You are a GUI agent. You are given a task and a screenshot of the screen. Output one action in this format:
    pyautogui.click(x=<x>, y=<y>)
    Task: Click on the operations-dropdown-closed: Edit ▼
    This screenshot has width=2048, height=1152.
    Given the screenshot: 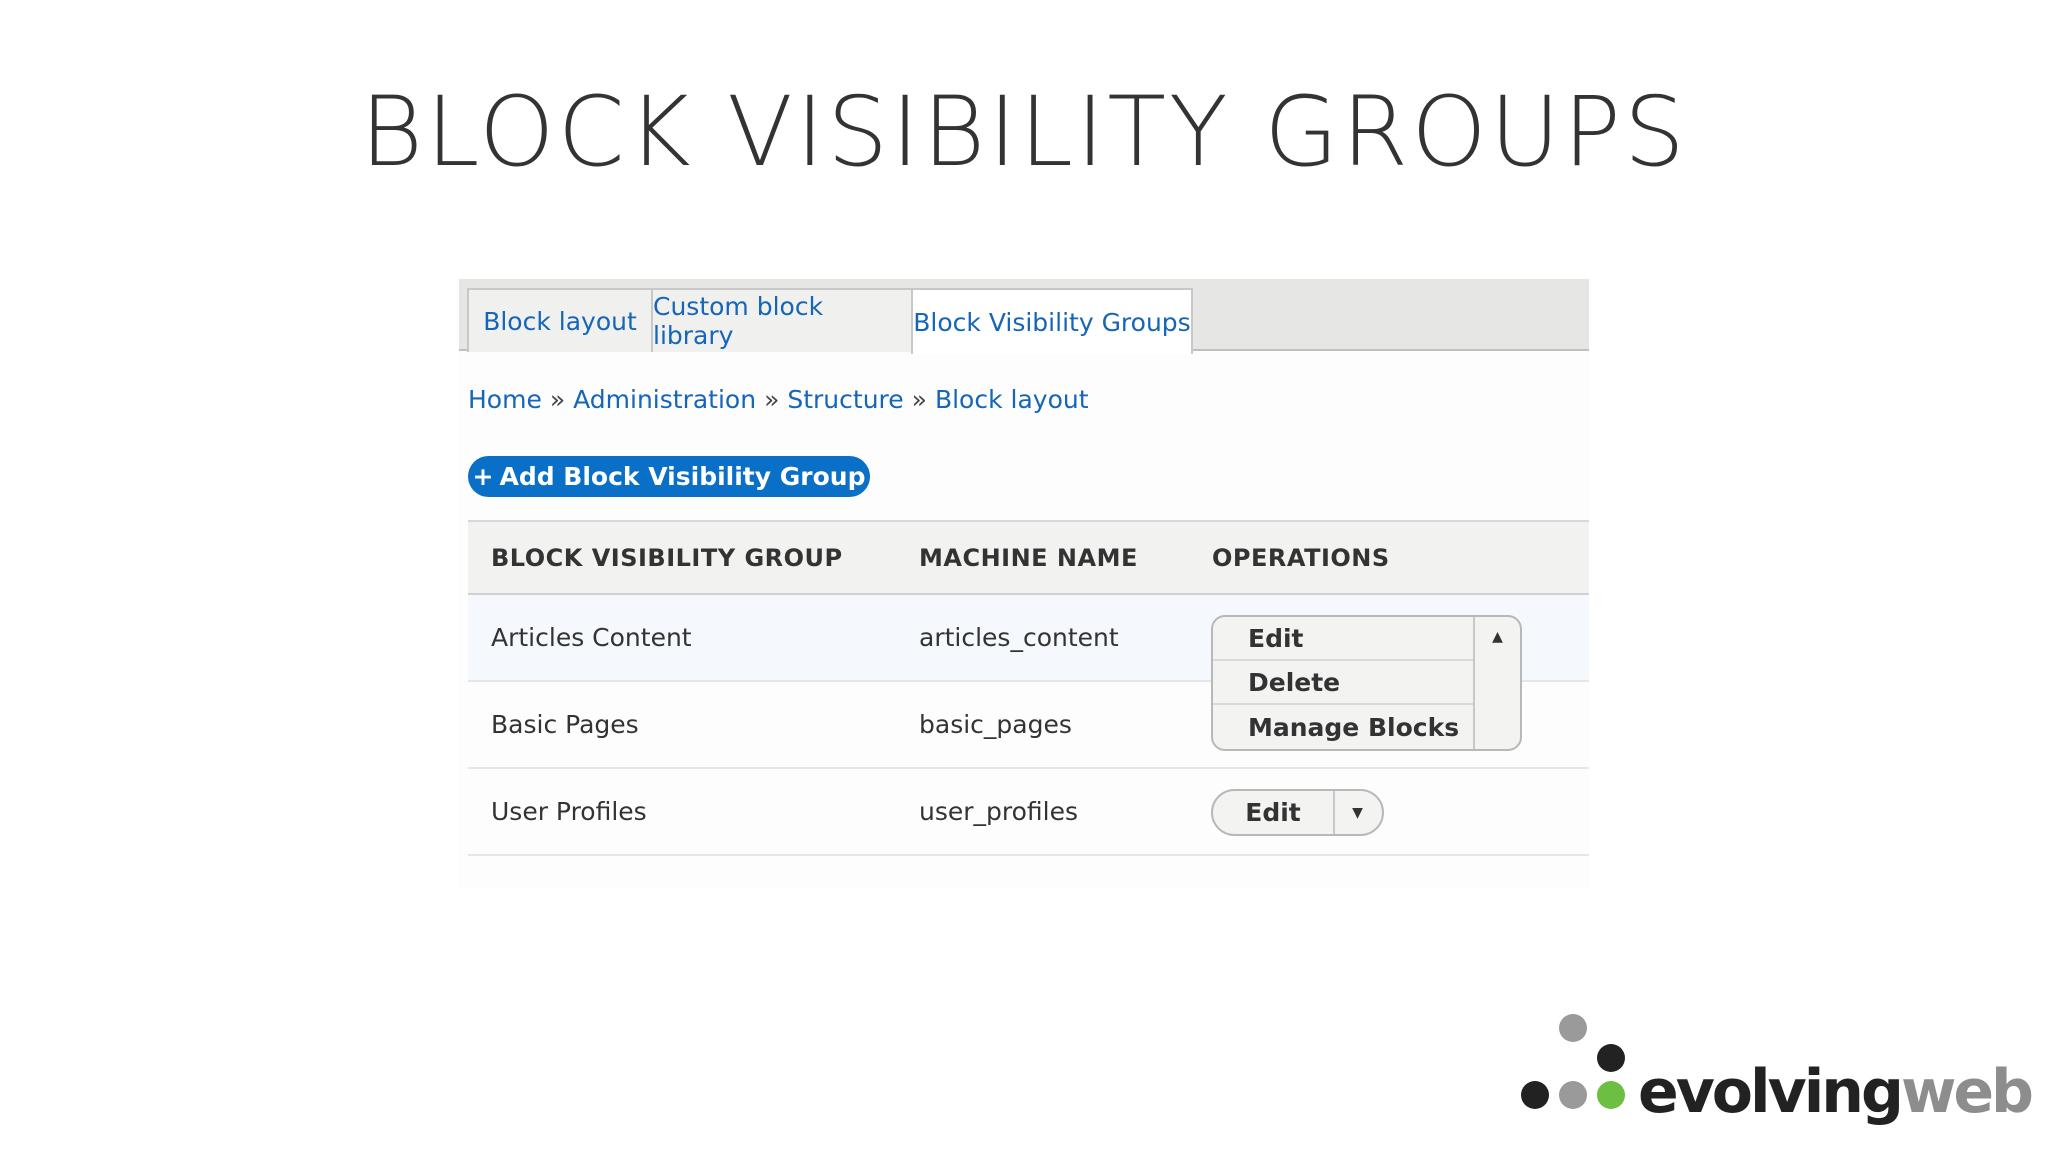 What is the action you would take?
    pyautogui.click(x=1297, y=812)
    